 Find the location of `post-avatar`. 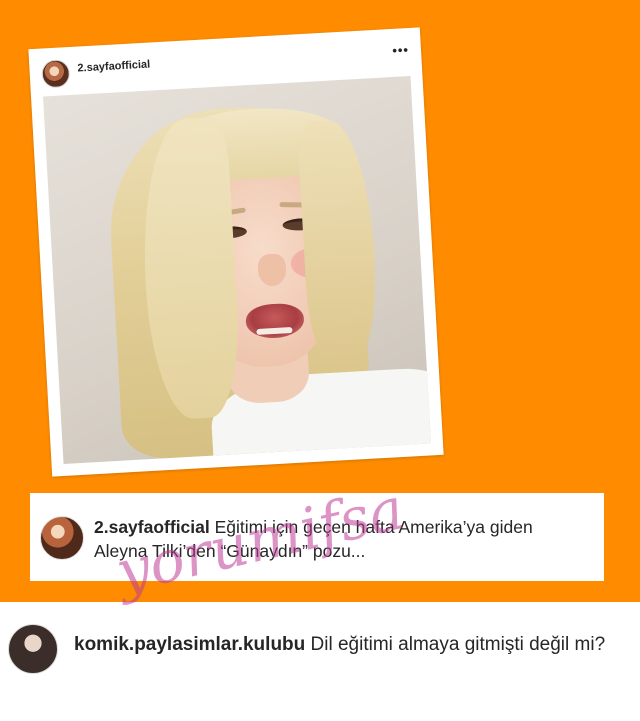

post-avatar is located at coordinates (56, 74).